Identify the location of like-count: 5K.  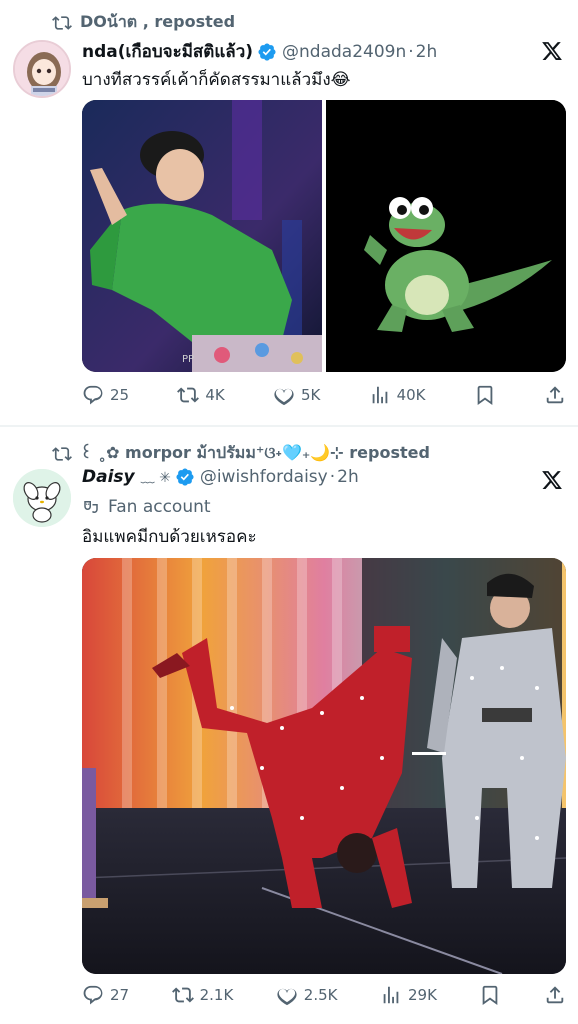
(310, 395).